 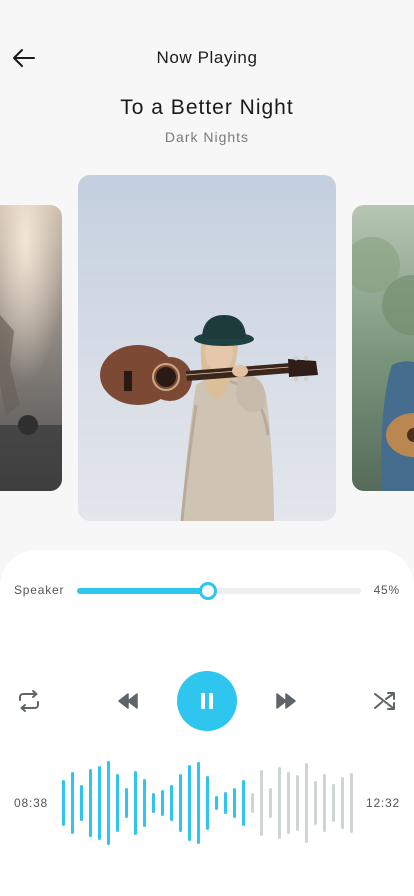 I want to click on fast-forward-button, so click(x=286, y=701).